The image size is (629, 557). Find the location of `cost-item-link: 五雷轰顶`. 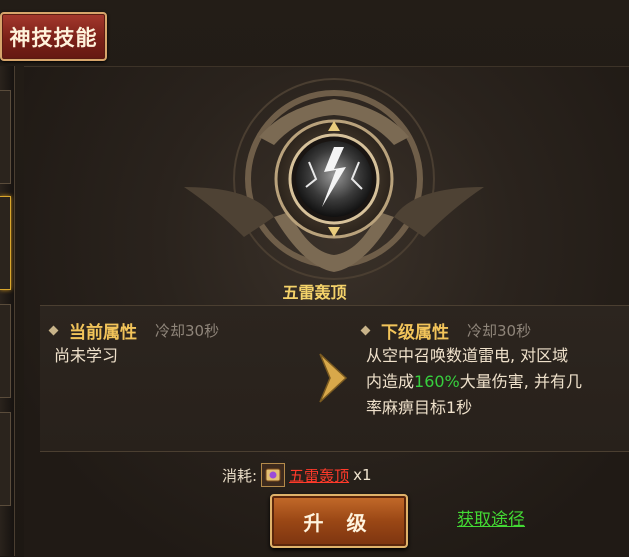

cost-item-link: 五雷轰顶 is located at coordinates (319, 475).